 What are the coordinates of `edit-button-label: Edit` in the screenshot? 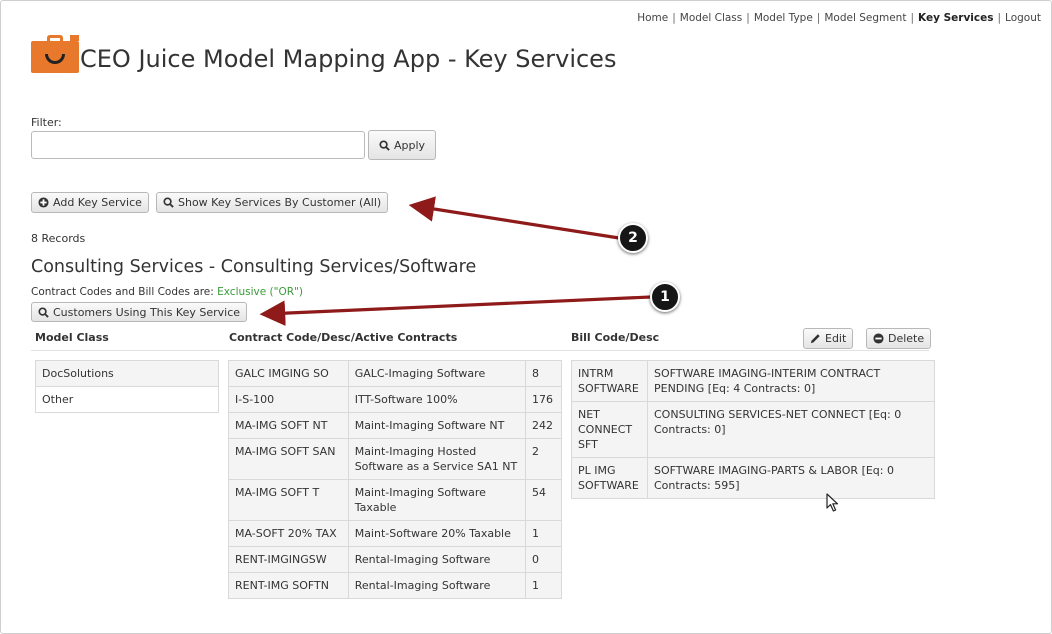 It's located at (836, 338).